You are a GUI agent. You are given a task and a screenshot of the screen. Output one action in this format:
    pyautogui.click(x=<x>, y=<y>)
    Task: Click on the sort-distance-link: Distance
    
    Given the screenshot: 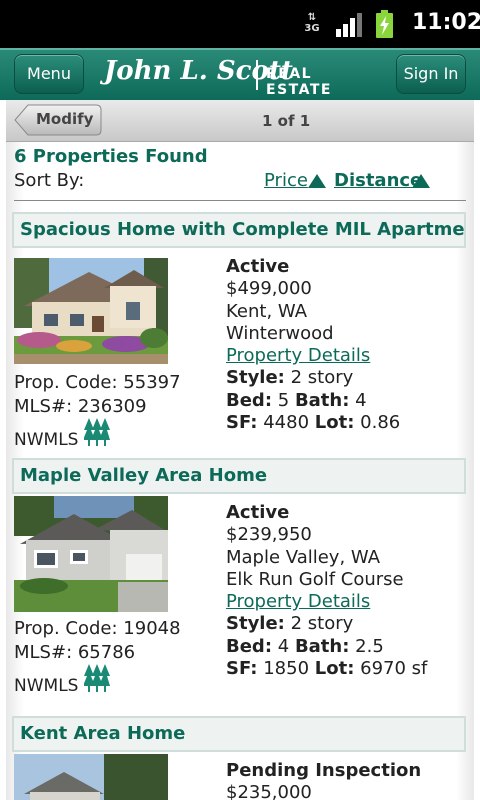 What is the action you would take?
    pyautogui.click(x=378, y=180)
    